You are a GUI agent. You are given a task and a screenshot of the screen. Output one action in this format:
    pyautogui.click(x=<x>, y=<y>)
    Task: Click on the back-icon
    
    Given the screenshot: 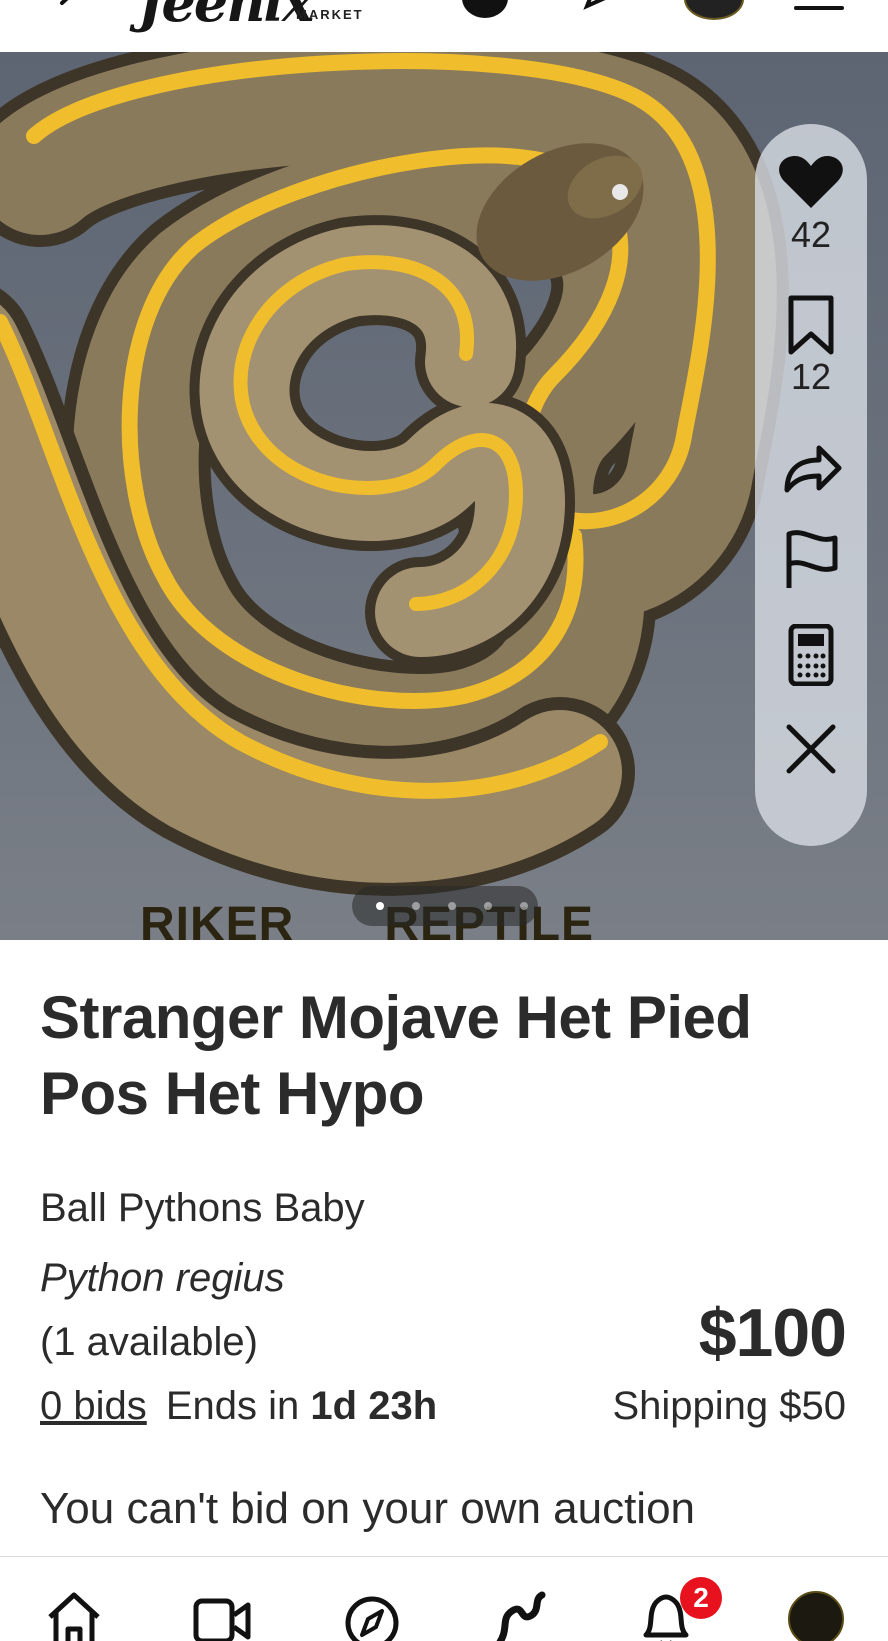 What is the action you would take?
    pyautogui.click(x=69, y=7)
    